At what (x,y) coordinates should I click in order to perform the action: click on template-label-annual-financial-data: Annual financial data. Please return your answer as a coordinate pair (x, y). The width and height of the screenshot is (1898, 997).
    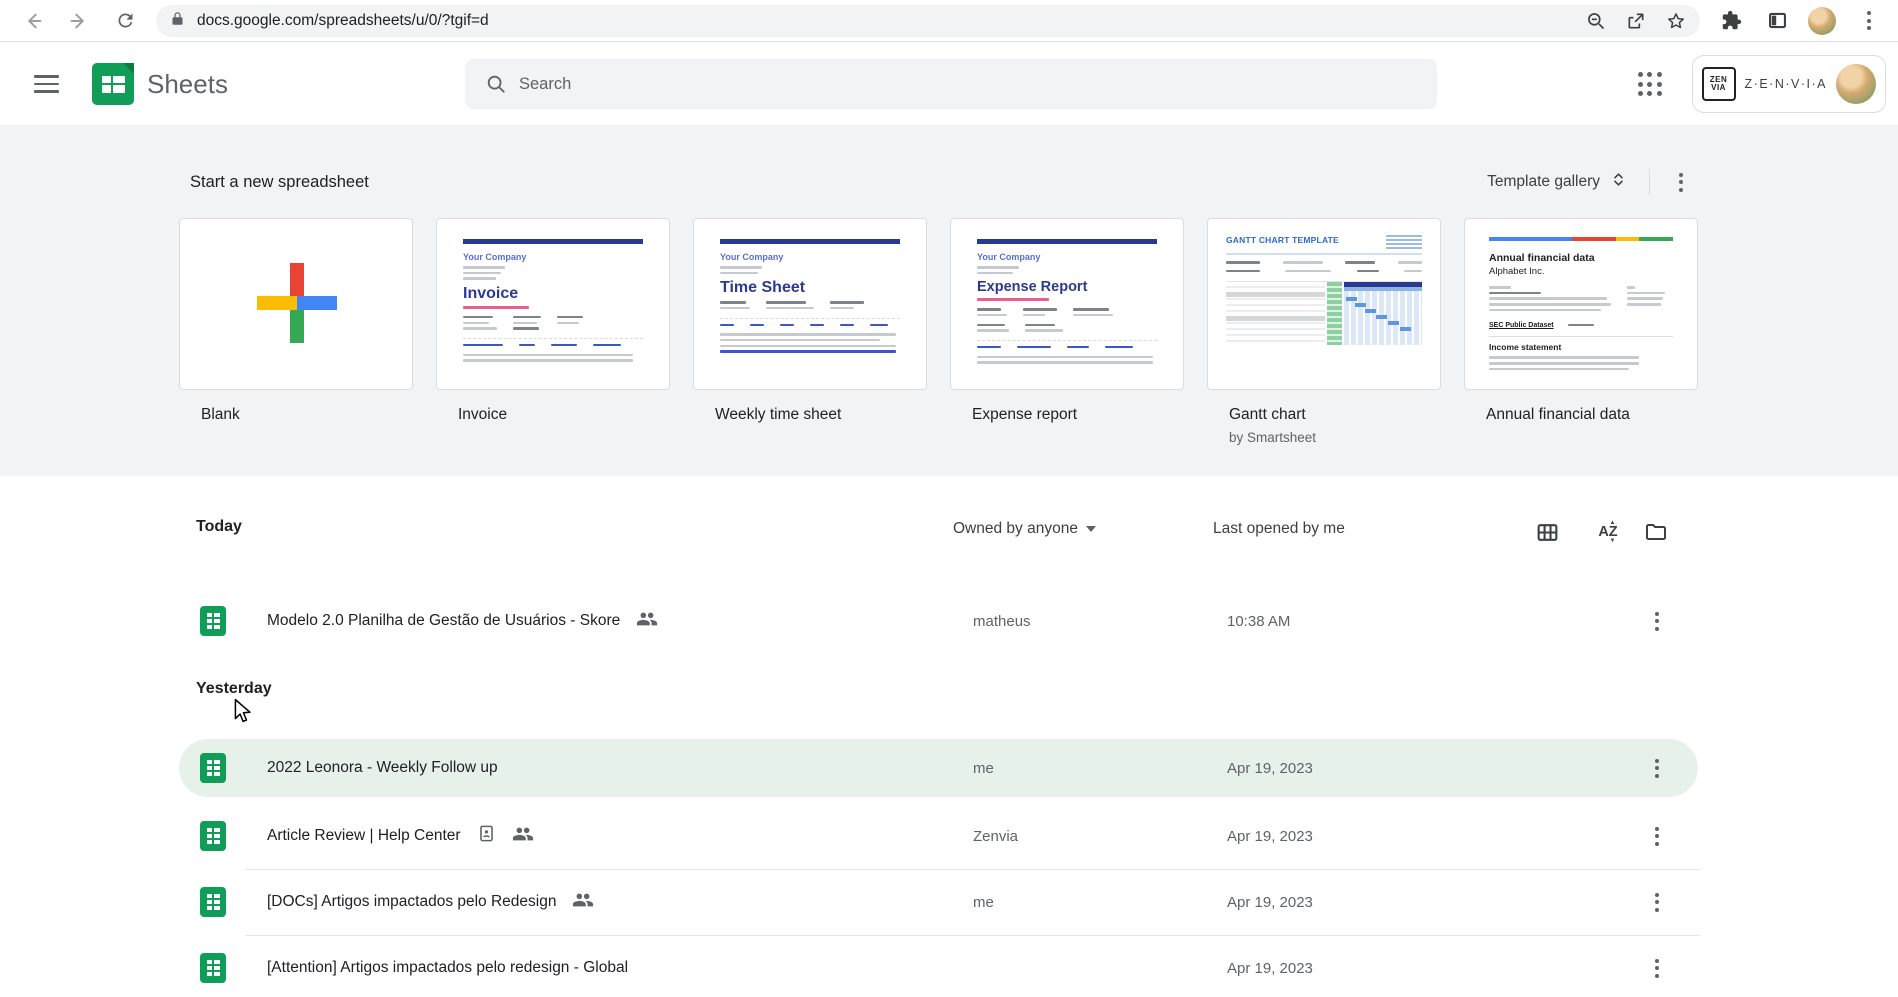
    Looking at the image, I should click on (1558, 414).